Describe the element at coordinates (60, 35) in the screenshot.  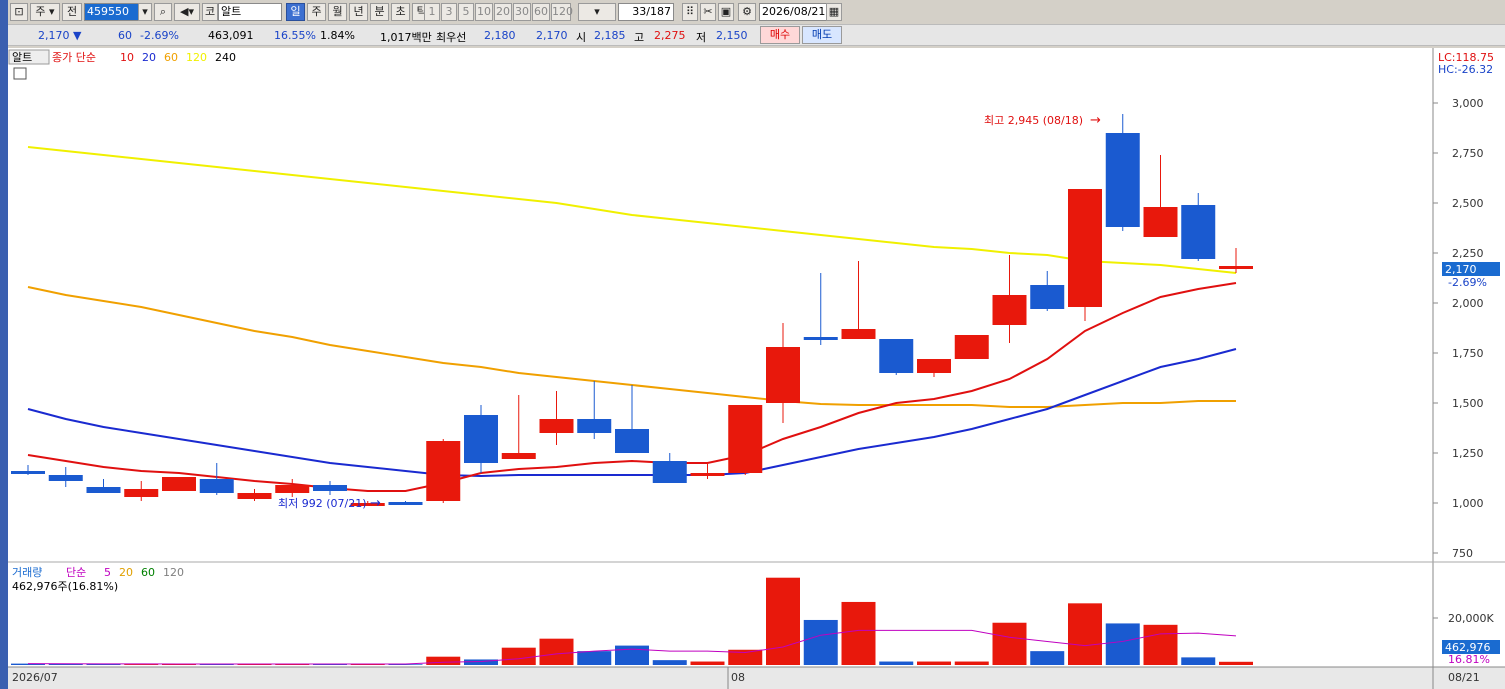
I see `current-price: 2,170 ▼` at that location.